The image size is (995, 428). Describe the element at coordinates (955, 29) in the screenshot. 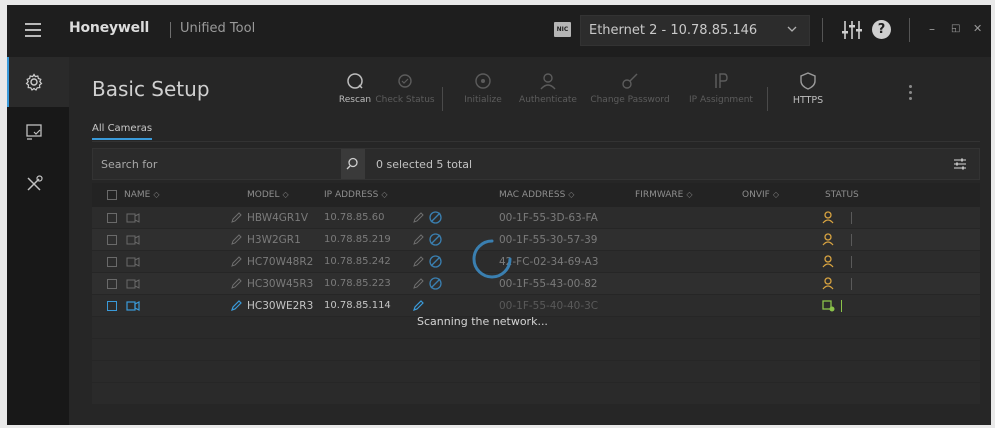

I see `restore-button: ◱` at that location.